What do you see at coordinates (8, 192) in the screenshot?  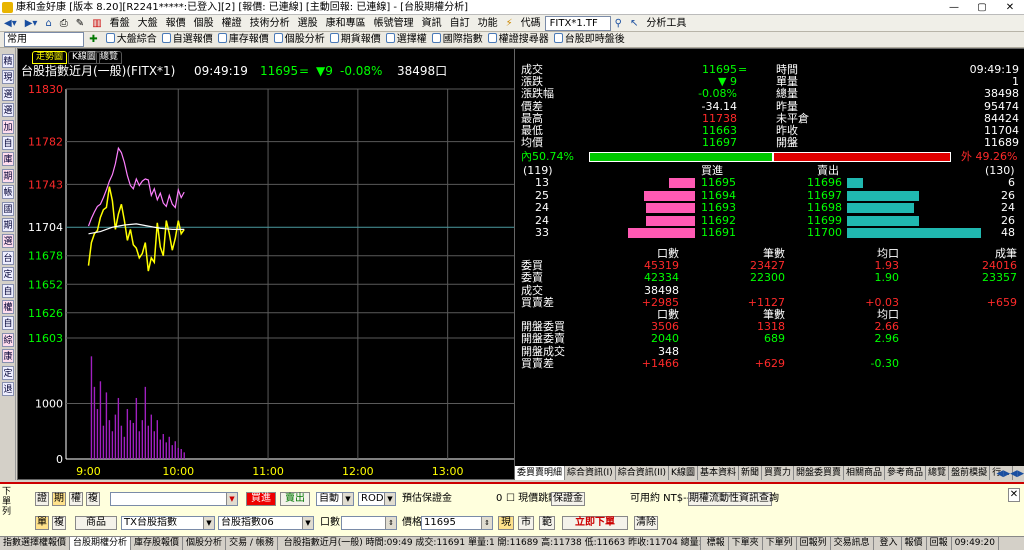 I see `left-strip-button-8: 帳` at bounding box center [8, 192].